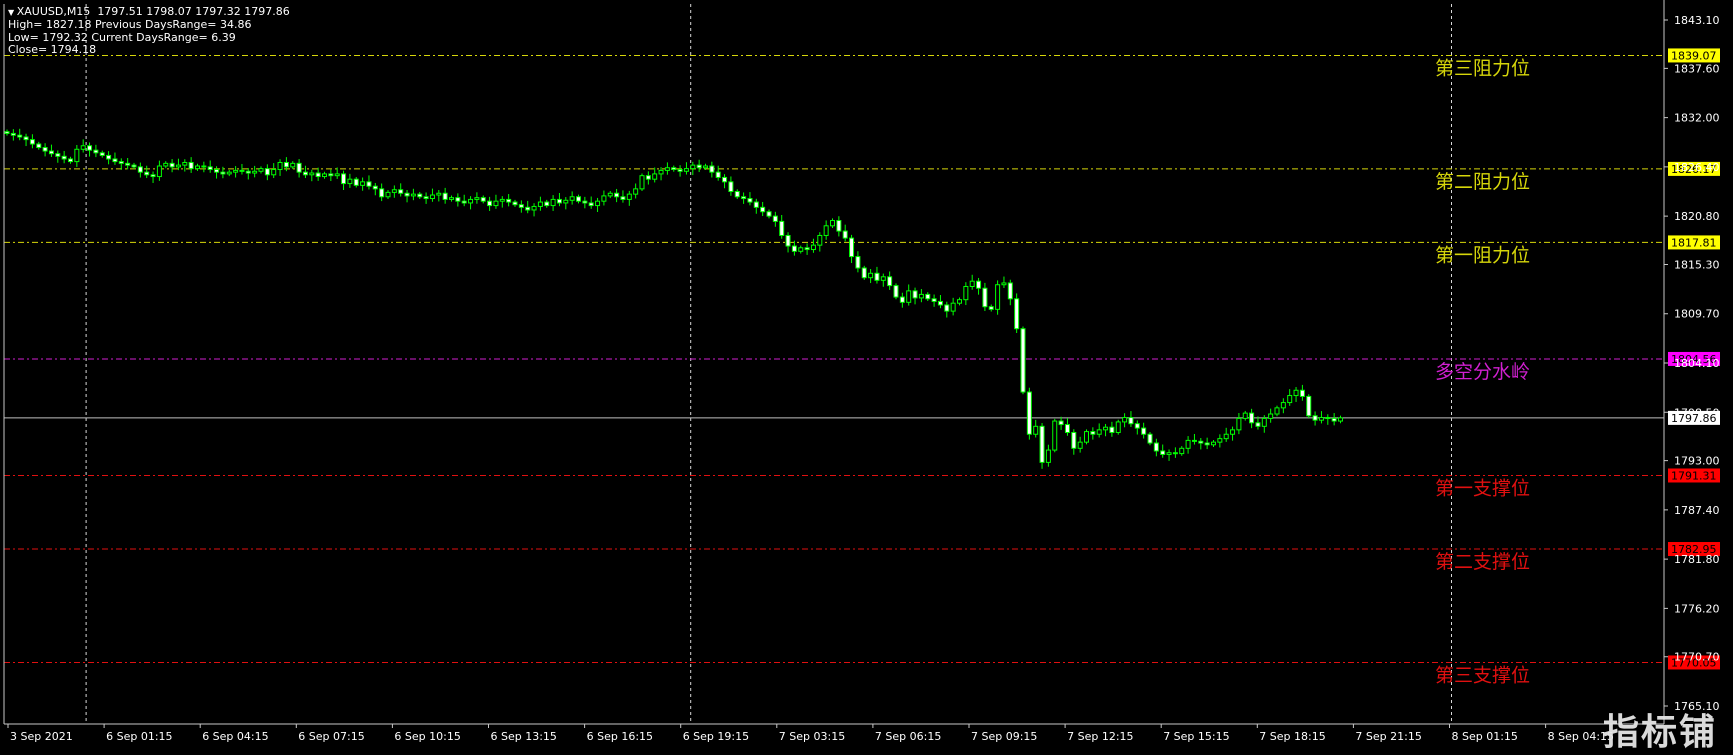 The image size is (1733, 755). Describe the element at coordinates (716, 736) in the screenshot. I see `x-tick-label: 6 Sep 19:15` at that location.